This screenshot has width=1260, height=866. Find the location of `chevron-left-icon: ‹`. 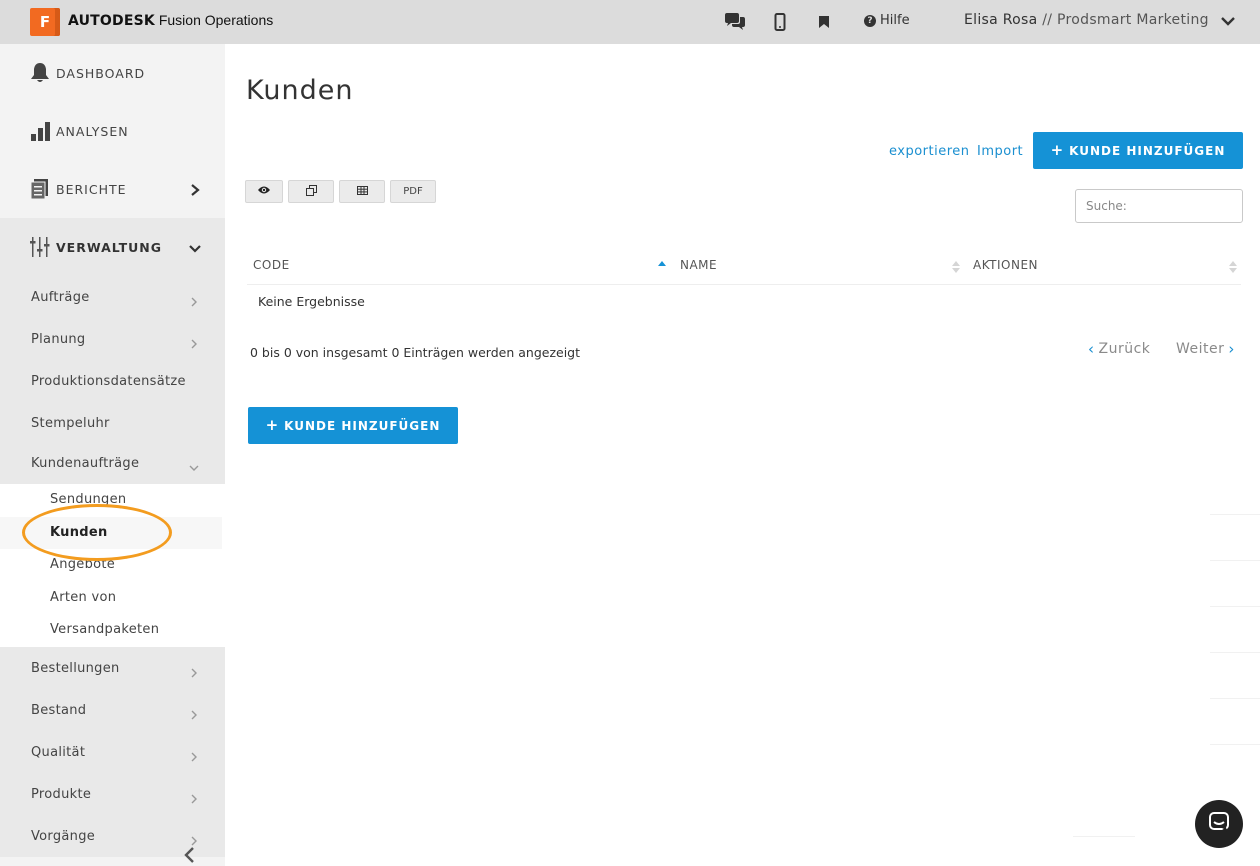

chevron-left-icon: ‹ is located at coordinates (1091, 349).